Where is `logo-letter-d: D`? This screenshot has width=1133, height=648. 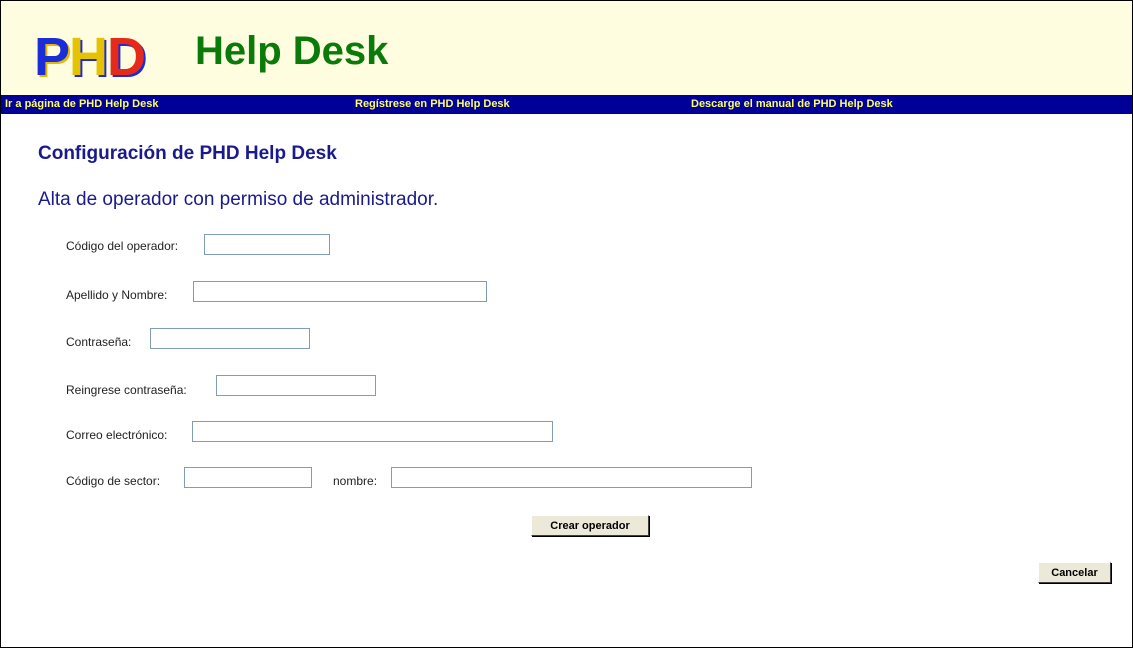
logo-letter-d: D is located at coordinates (126, 57).